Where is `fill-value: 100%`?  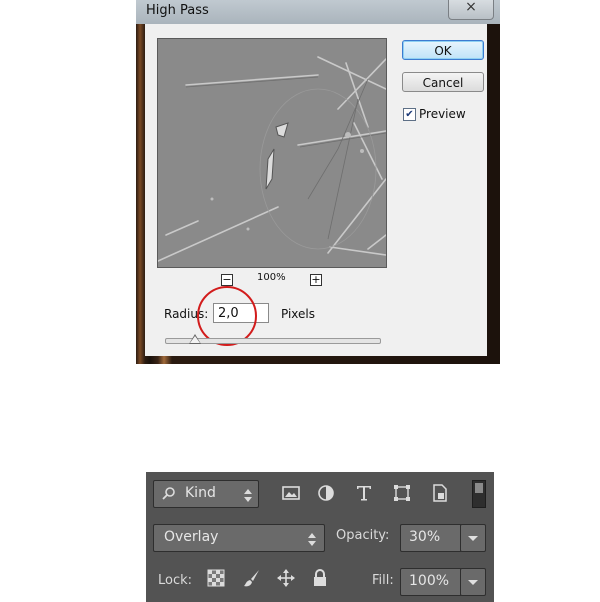
fill-value: 100% is located at coordinates (429, 581).